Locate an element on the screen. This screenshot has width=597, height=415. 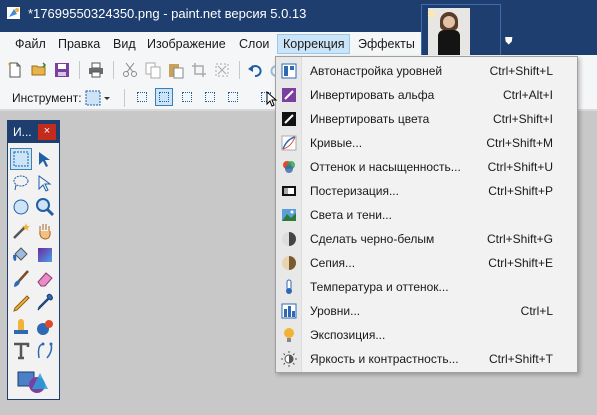
ellipse-select-icon is located at coordinates (21, 207).